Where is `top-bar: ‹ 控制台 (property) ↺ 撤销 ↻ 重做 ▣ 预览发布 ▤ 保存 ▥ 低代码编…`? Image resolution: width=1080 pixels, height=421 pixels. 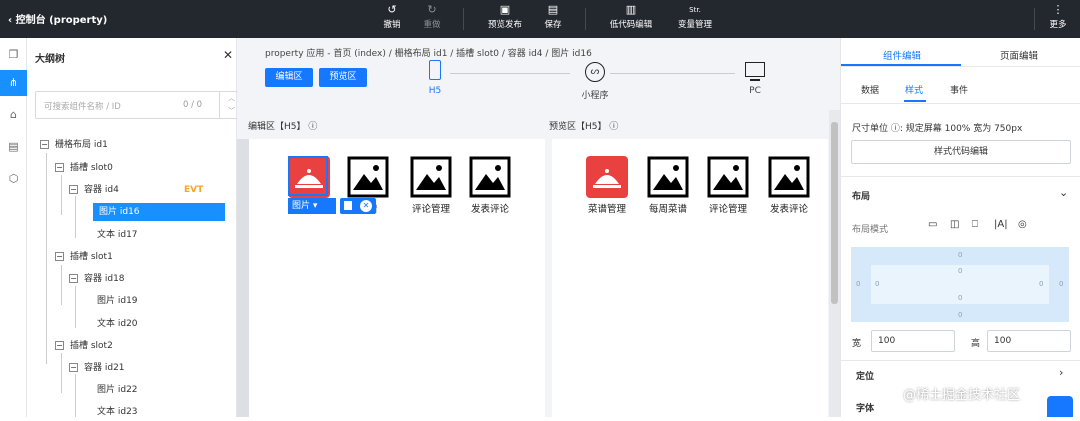 top-bar: ‹ 控制台 (property) ↺ 撤销 ↻ 重做 ▣ 预览发布 ▤ 保存 ▥ 低代码编… is located at coordinates (540, 19).